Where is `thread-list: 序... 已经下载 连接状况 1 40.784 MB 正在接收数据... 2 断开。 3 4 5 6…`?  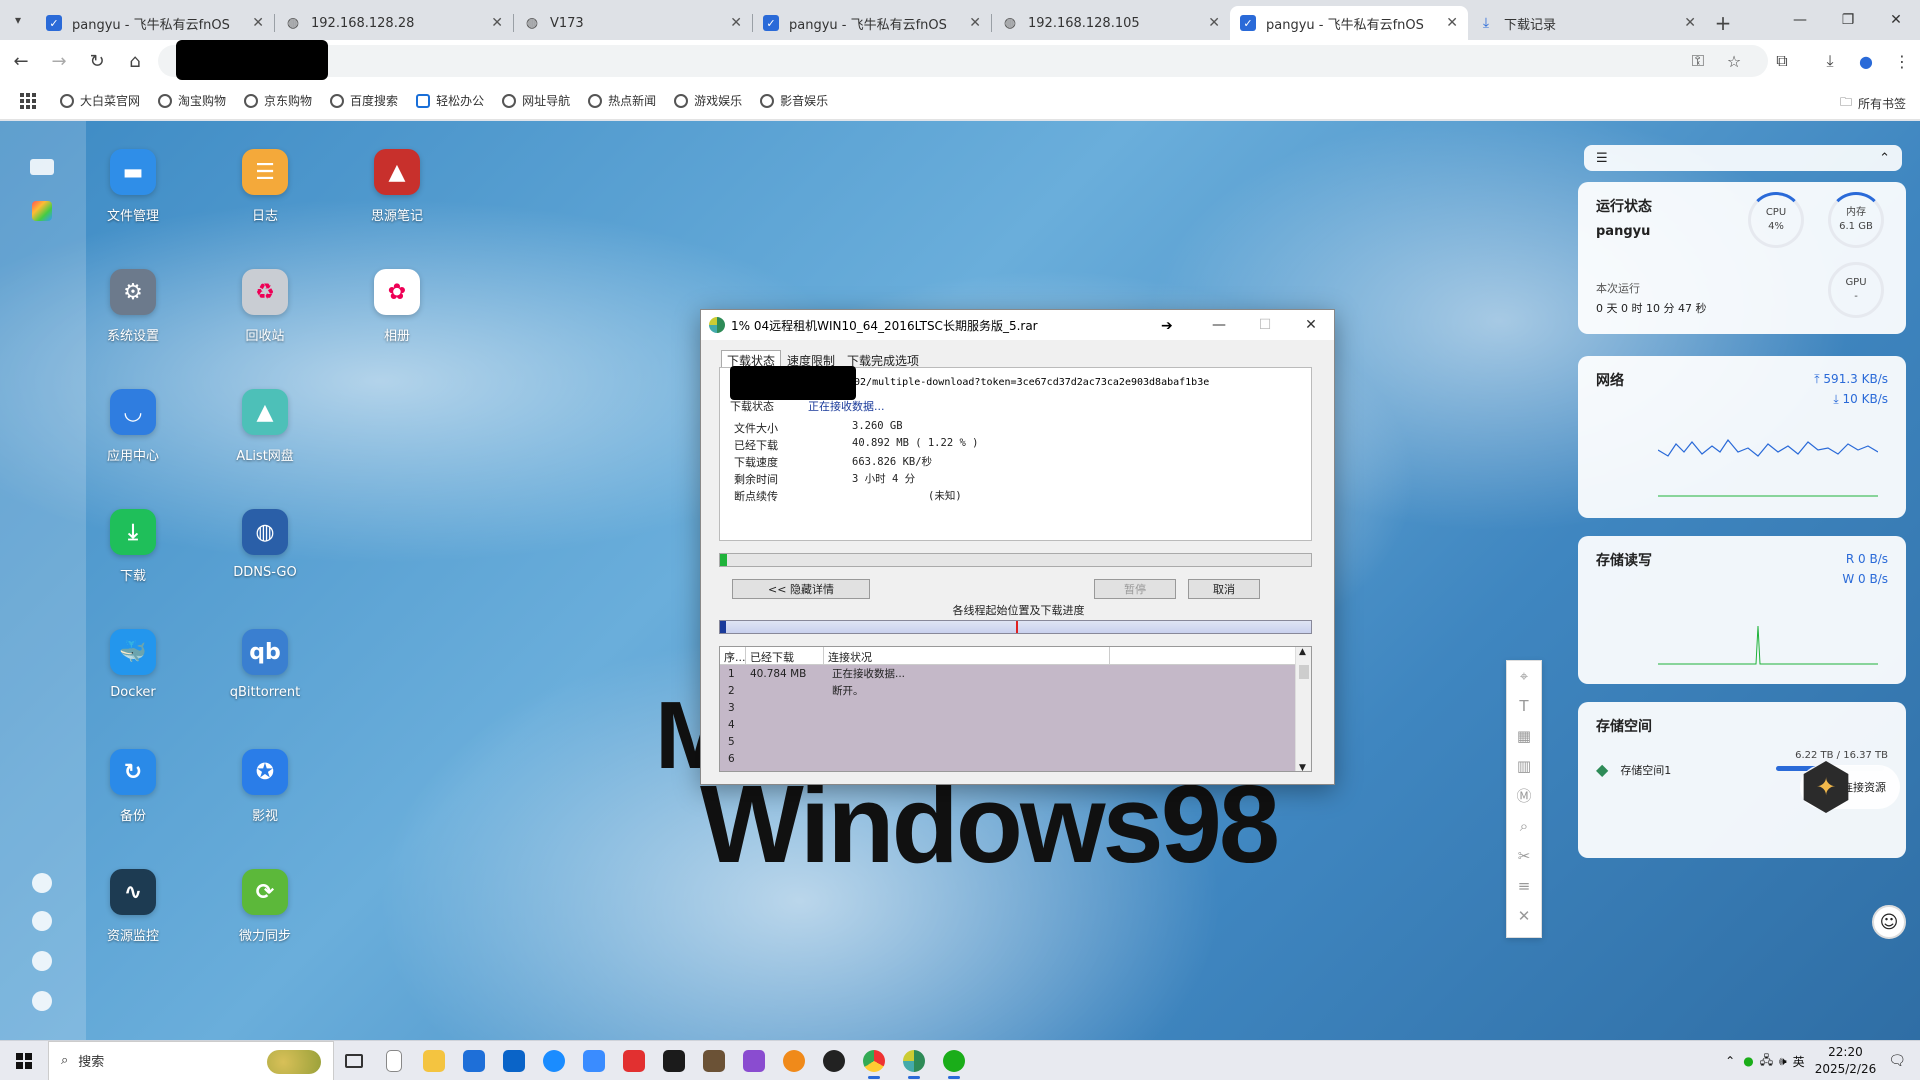 thread-list: 序... 已经下载 连接状况 1 40.784 MB 正在接收数据... 2 断开。 3 4 5 6… is located at coordinates (1015, 709).